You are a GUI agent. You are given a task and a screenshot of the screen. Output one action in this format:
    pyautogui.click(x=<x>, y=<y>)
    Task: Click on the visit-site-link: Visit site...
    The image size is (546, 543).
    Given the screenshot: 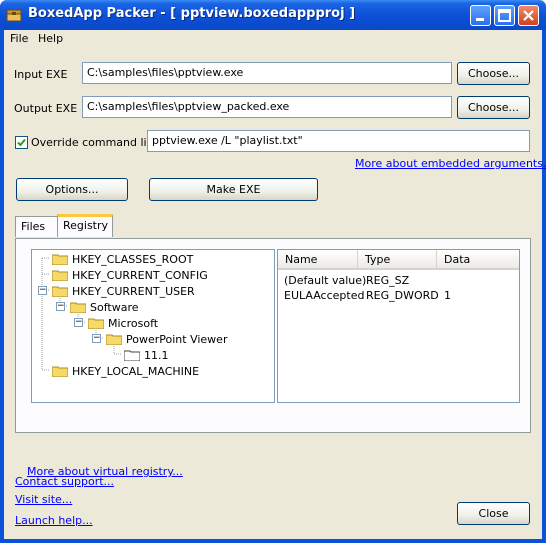 What is the action you would take?
    pyautogui.click(x=43, y=499)
    